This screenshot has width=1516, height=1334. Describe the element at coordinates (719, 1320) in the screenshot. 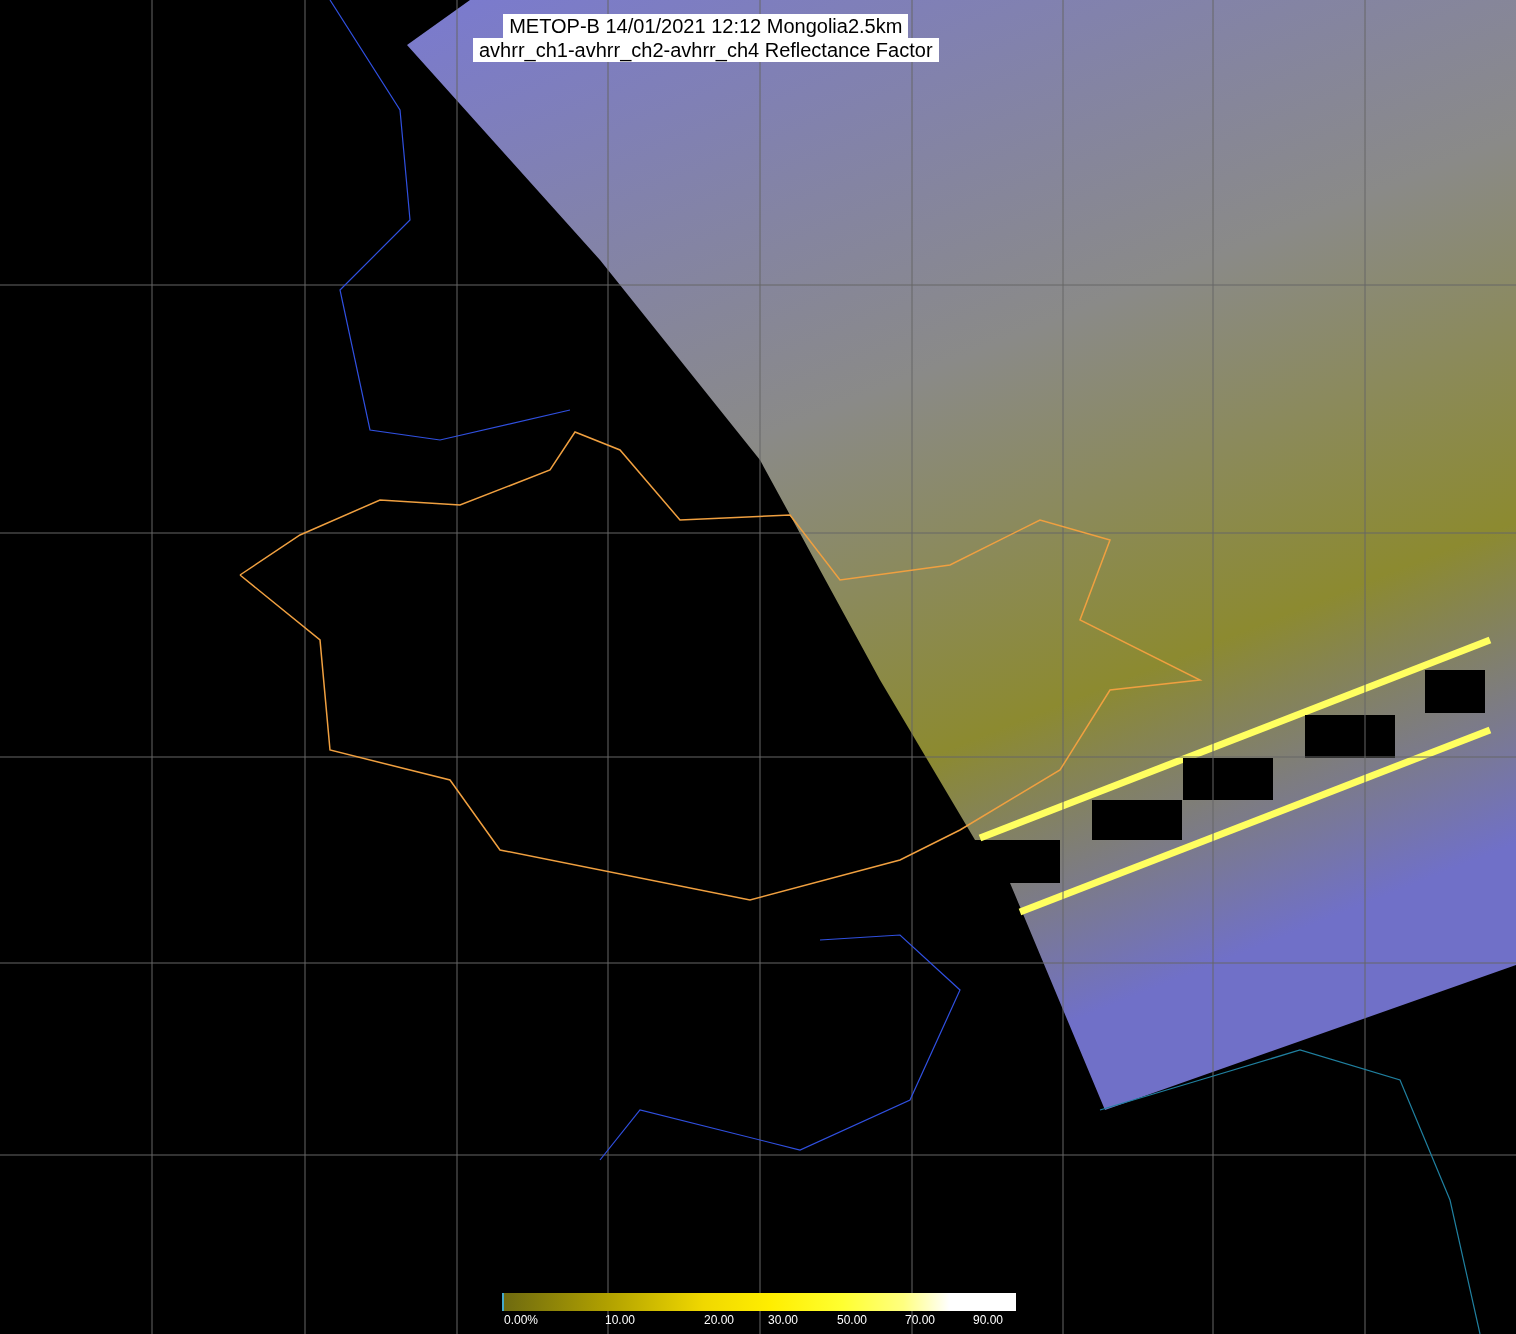

I see `colorbar-tick-label: 20.00` at that location.